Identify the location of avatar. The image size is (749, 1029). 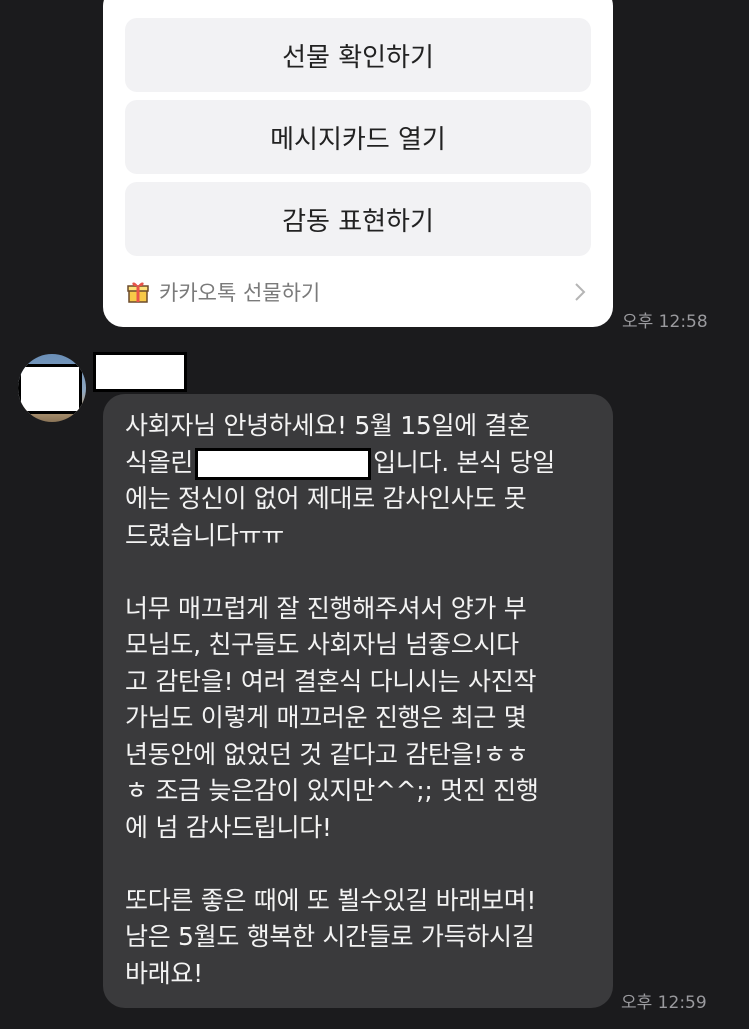
(52, 388).